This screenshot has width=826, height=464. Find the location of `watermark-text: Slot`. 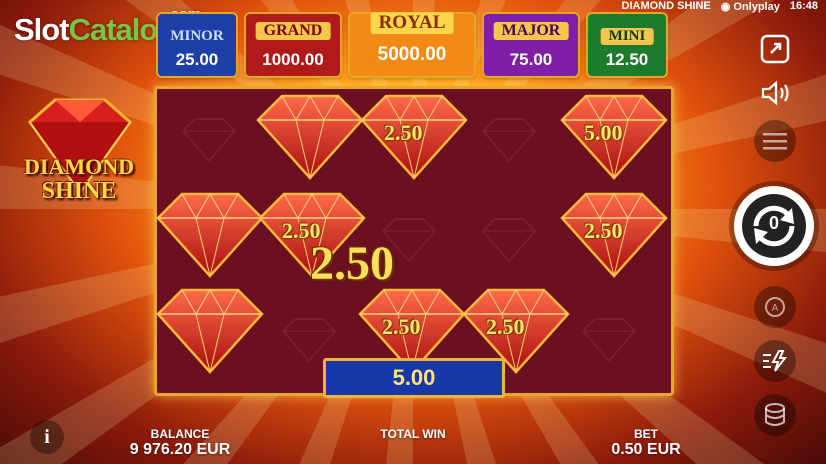

watermark-text: Slot is located at coordinates (42, 29).